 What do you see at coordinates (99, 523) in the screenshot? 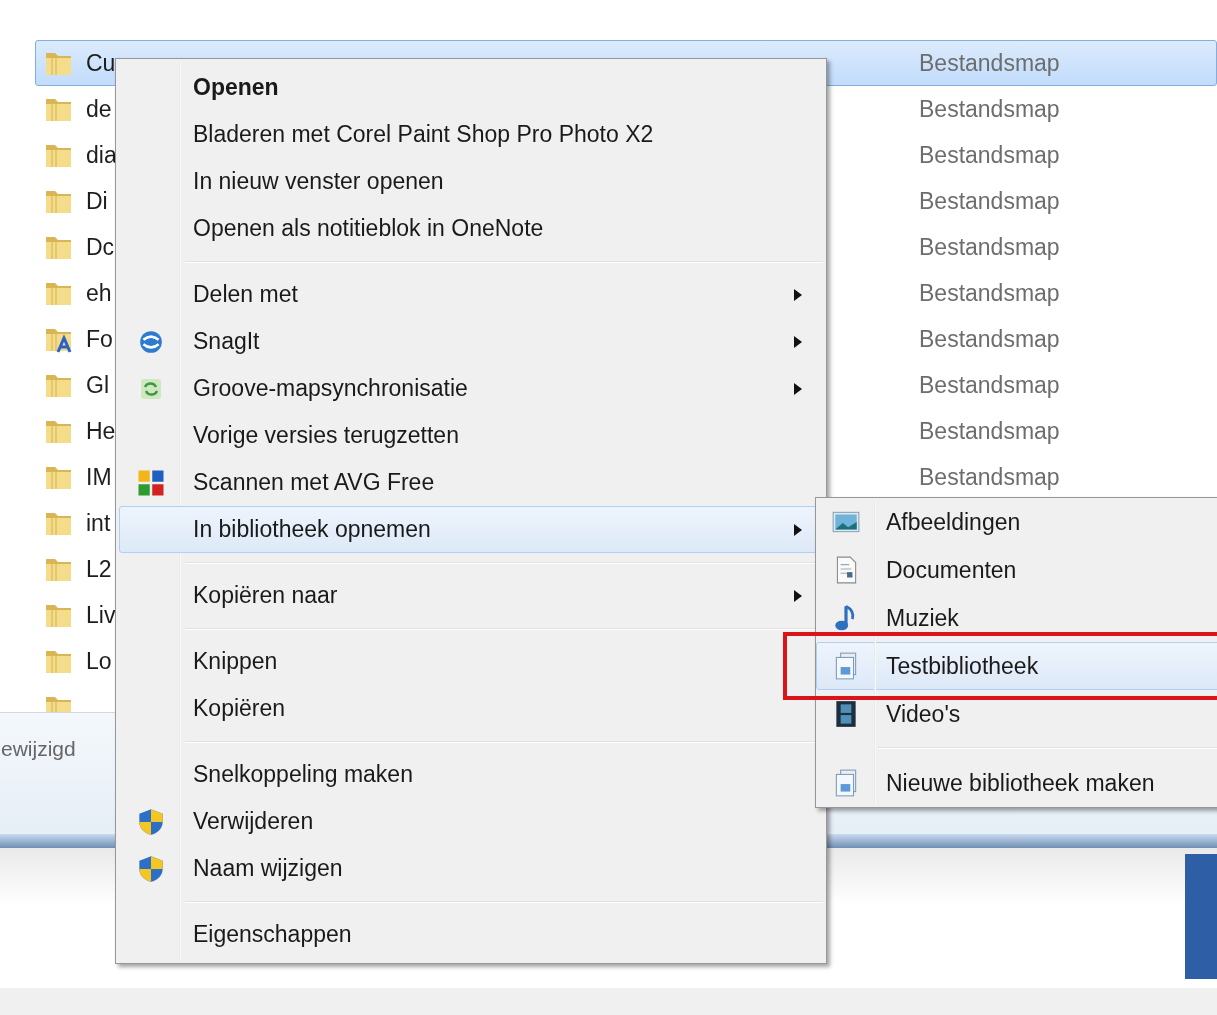
I see `file-name: int` at bounding box center [99, 523].